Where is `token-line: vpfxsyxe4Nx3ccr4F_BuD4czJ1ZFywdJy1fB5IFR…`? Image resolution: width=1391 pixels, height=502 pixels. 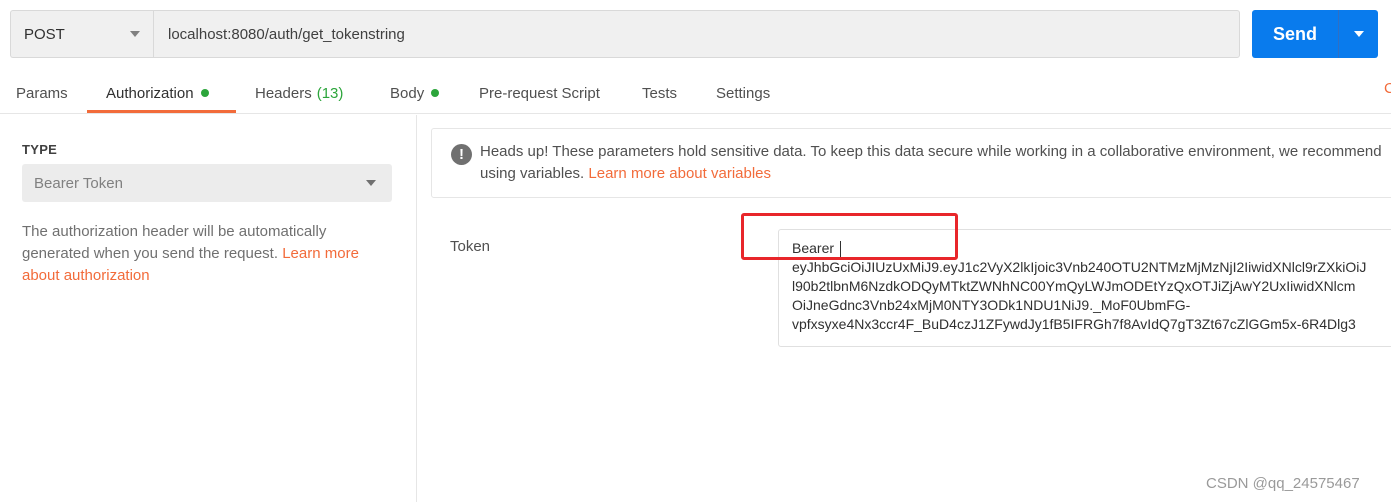
token-line: vpfxsyxe4Nx3ccr4F_BuD4czJ1ZFywdJy1fB5IFR… is located at coordinates (1074, 324).